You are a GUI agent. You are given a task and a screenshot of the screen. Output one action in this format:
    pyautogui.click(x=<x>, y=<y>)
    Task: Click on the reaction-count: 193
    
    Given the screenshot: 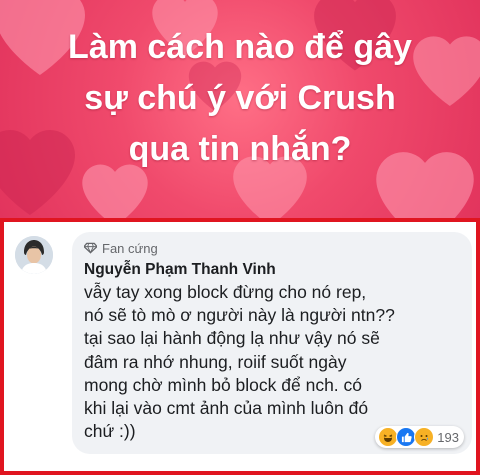 What is the action you would take?
    pyautogui.click(x=448, y=437)
    